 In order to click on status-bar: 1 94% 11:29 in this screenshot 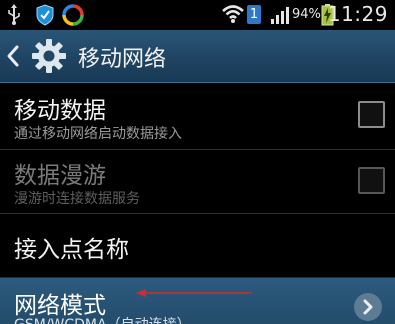, I will do `click(197, 15)`.